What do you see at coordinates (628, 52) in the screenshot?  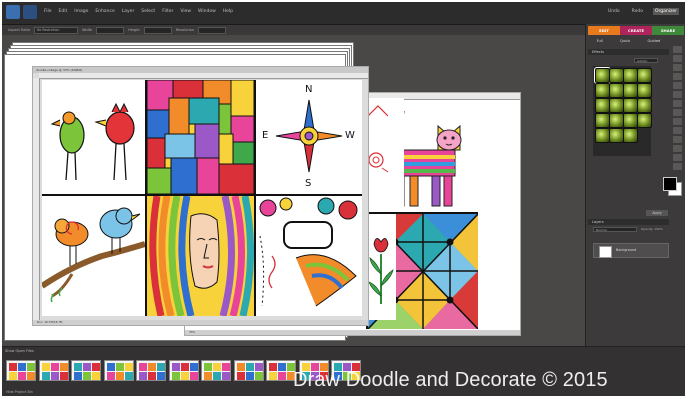 I see `effects-panel-header: Effects` at bounding box center [628, 52].